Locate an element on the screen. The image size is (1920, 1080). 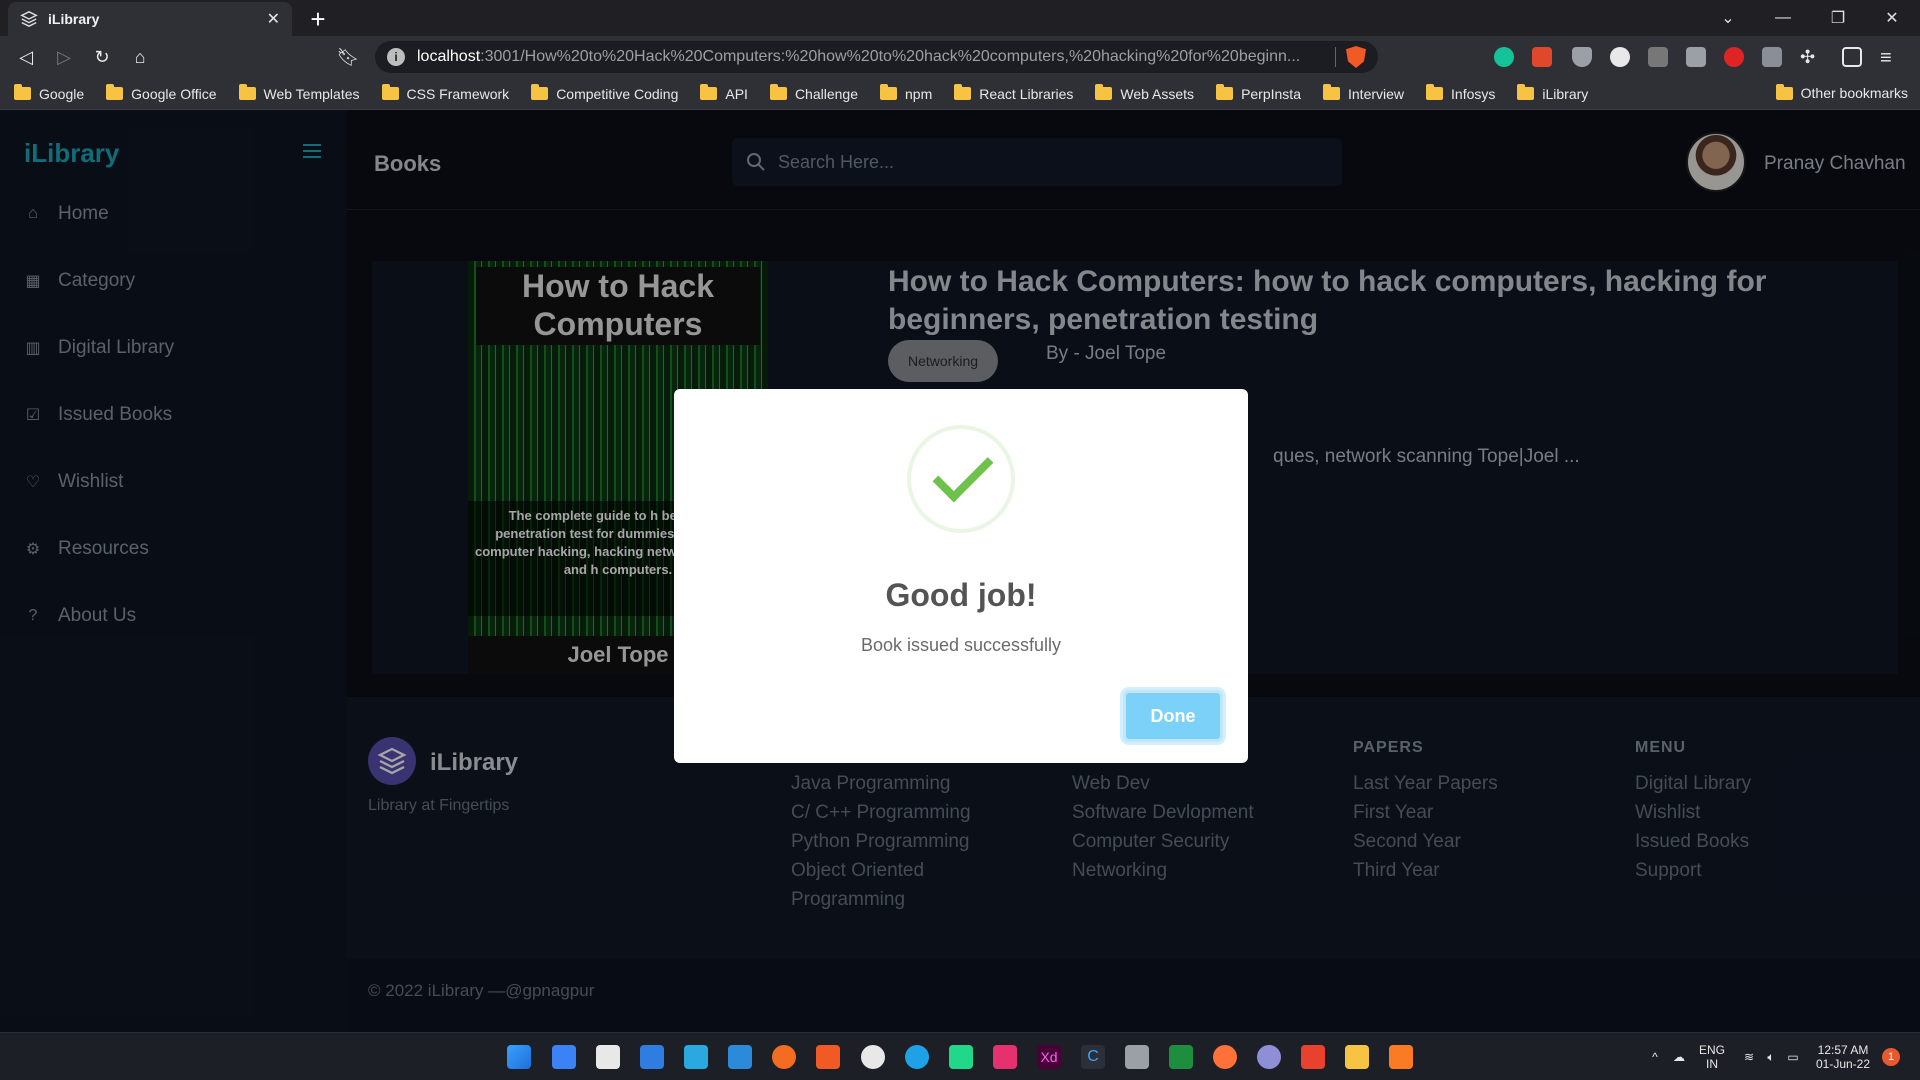
battery-icon: ▭ is located at coordinates (1793, 1056).